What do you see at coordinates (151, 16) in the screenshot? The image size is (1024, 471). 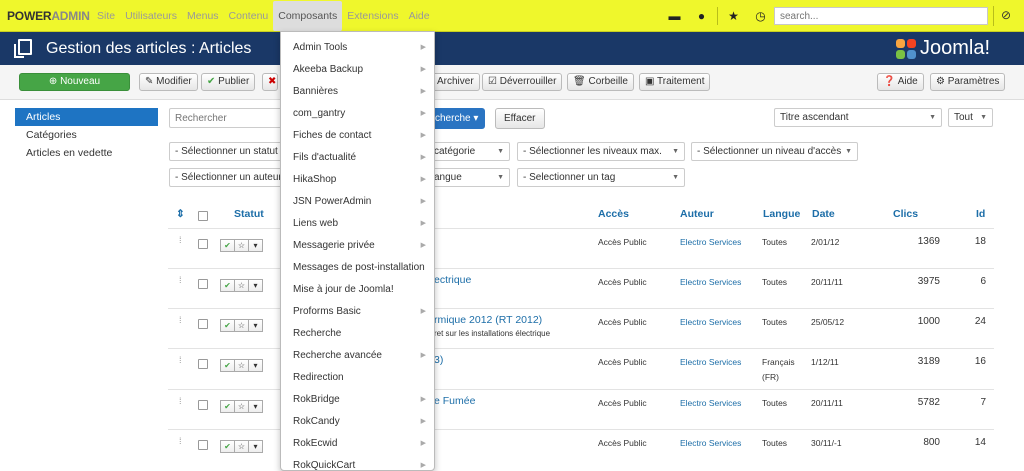 I see `topnav-users: Utilisateurs` at bounding box center [151, 16].